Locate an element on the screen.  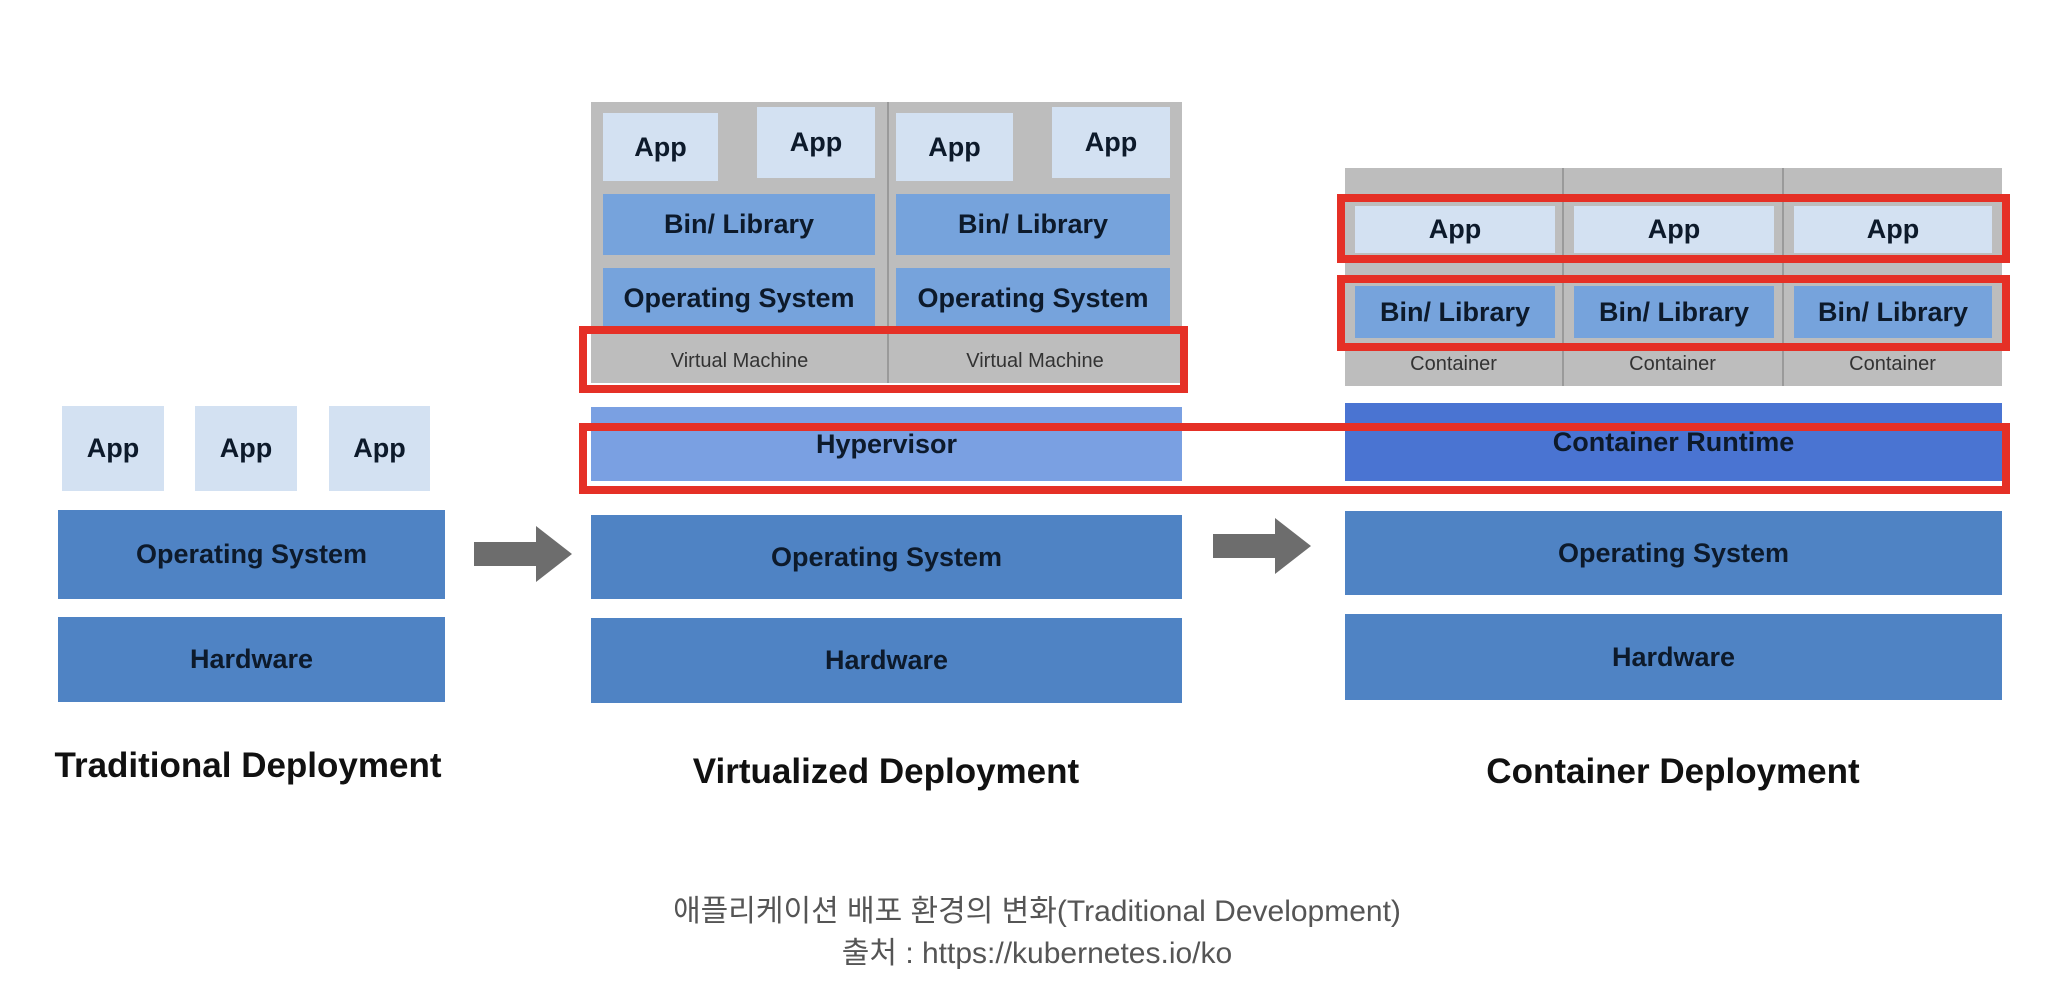
highlight-virtual-machine is located at coordinates (883, 359).